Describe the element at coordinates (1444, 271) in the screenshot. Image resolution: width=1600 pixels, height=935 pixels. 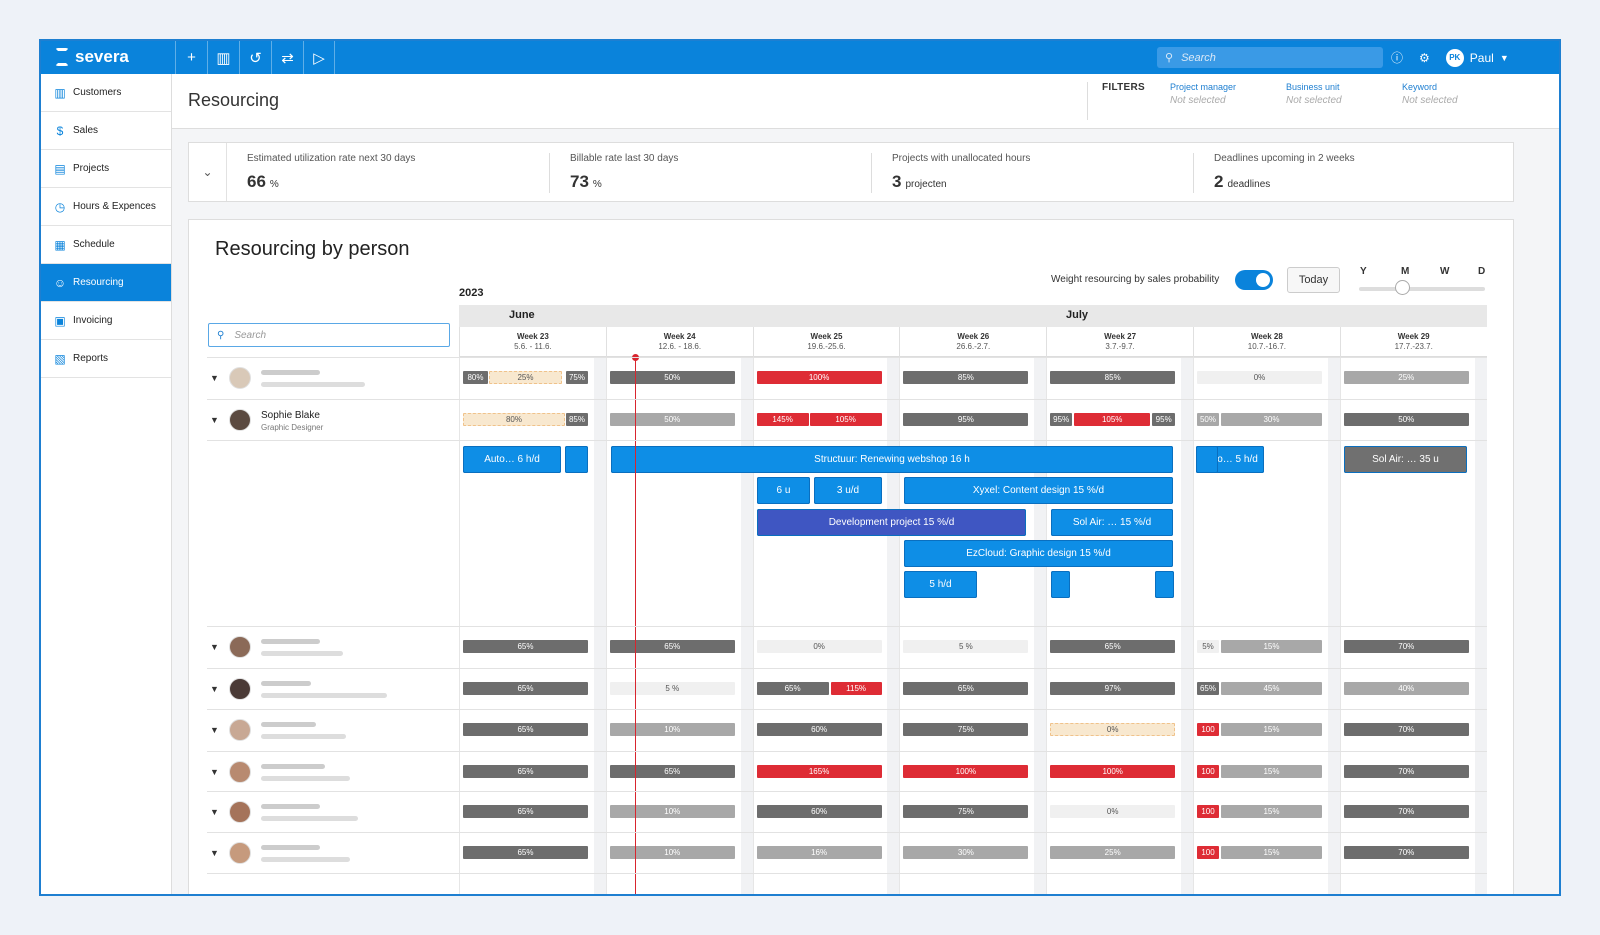
I see `zoom-week: W` at that location.